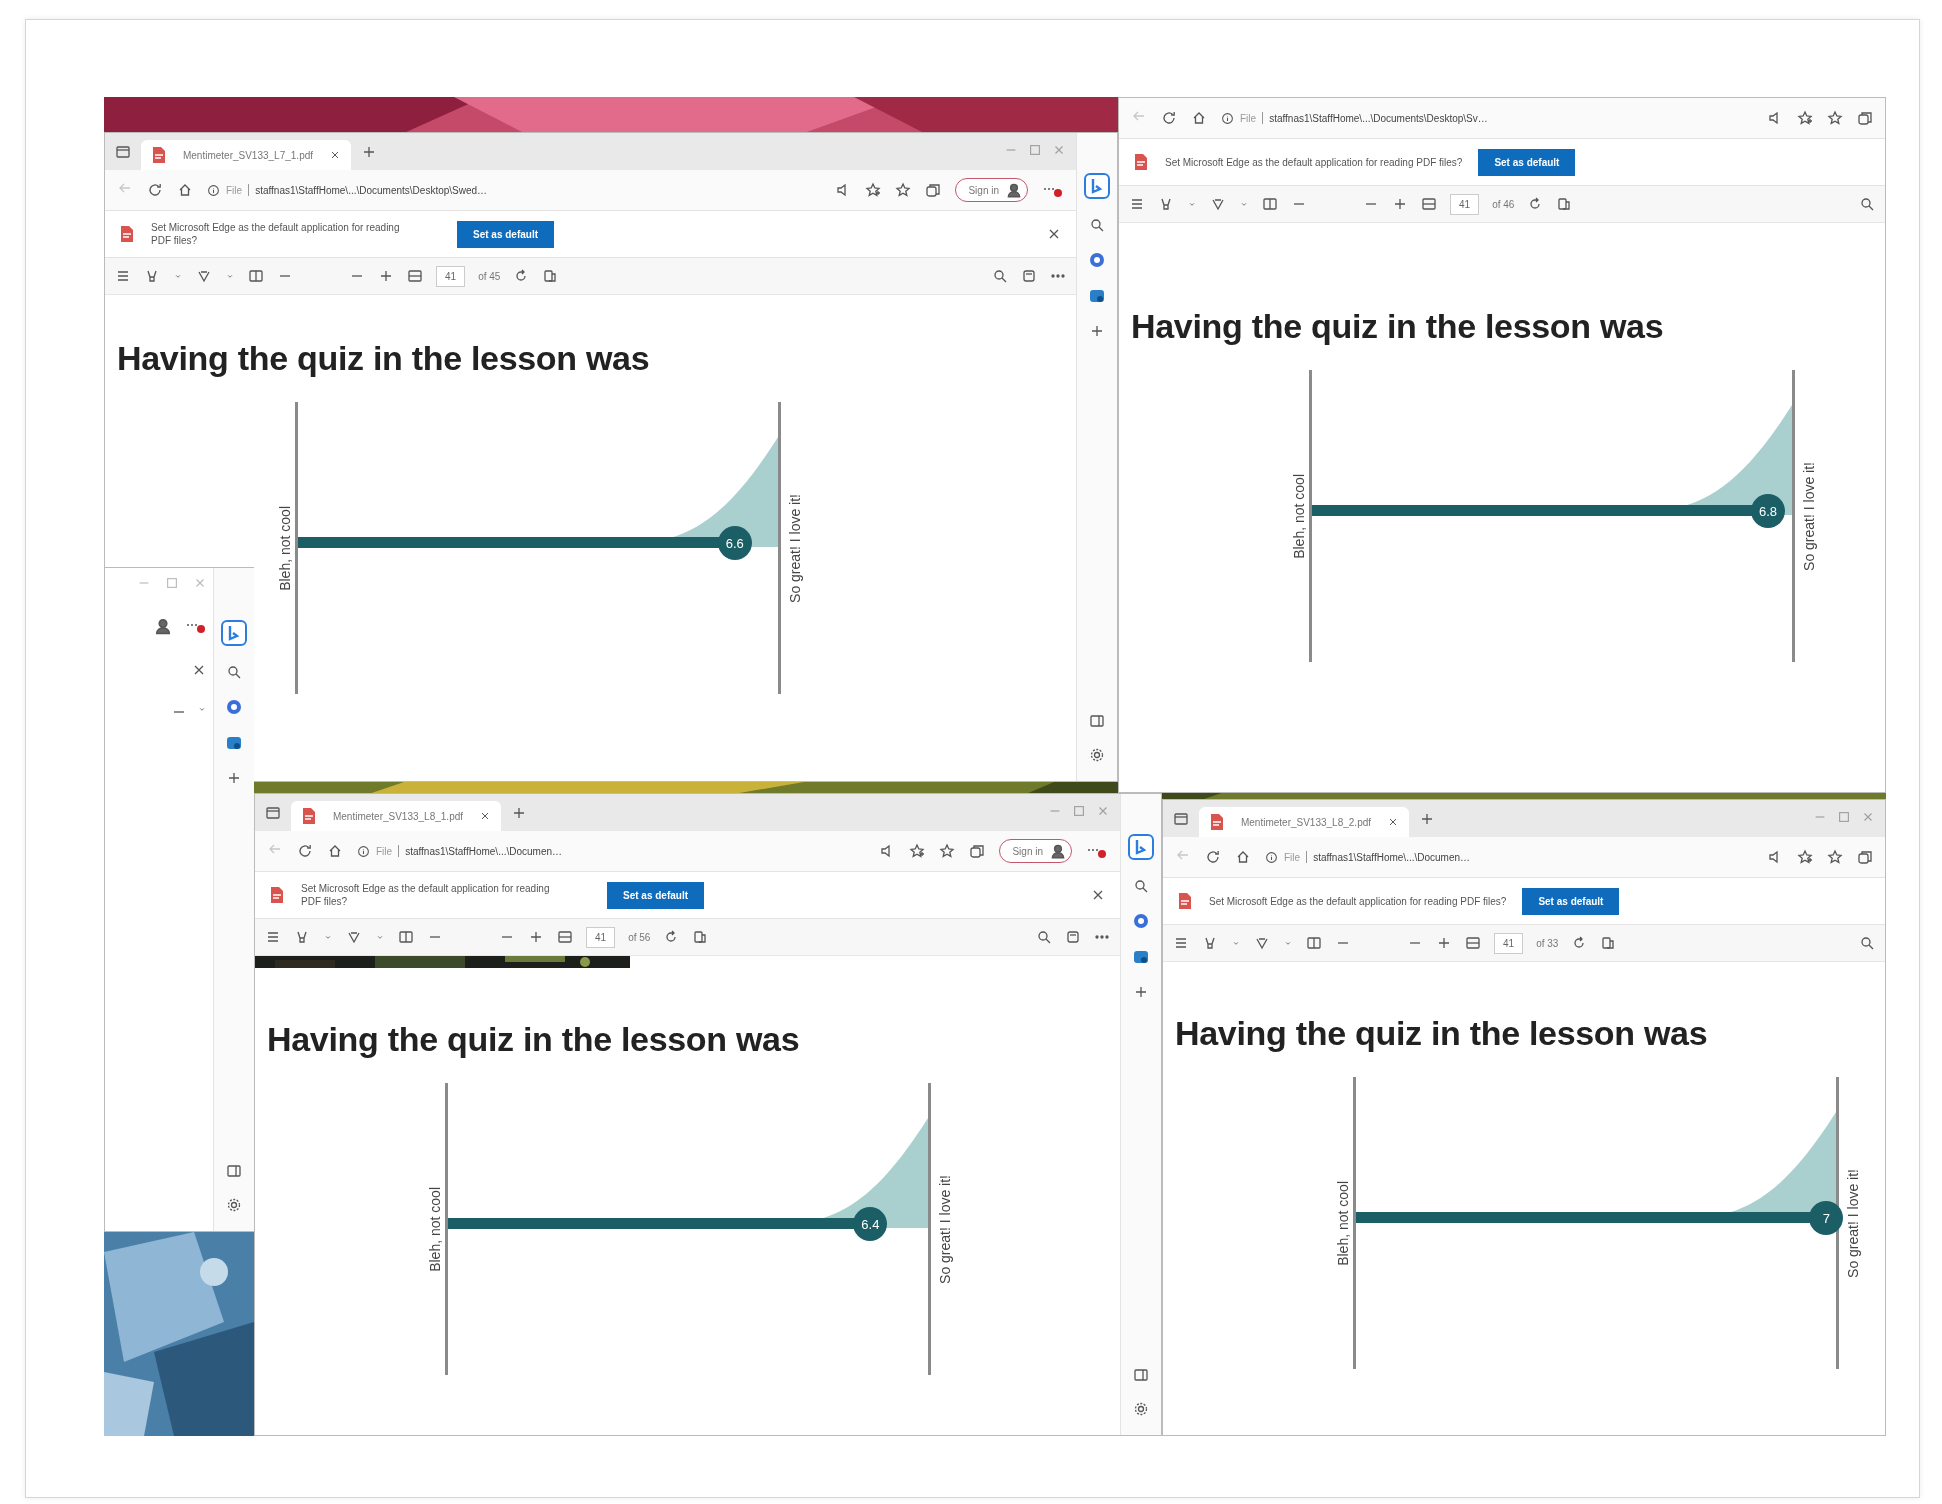  I want to click on browser-tab: Mentimeter_SV133_L8_1.pdf, so click(396, 816).